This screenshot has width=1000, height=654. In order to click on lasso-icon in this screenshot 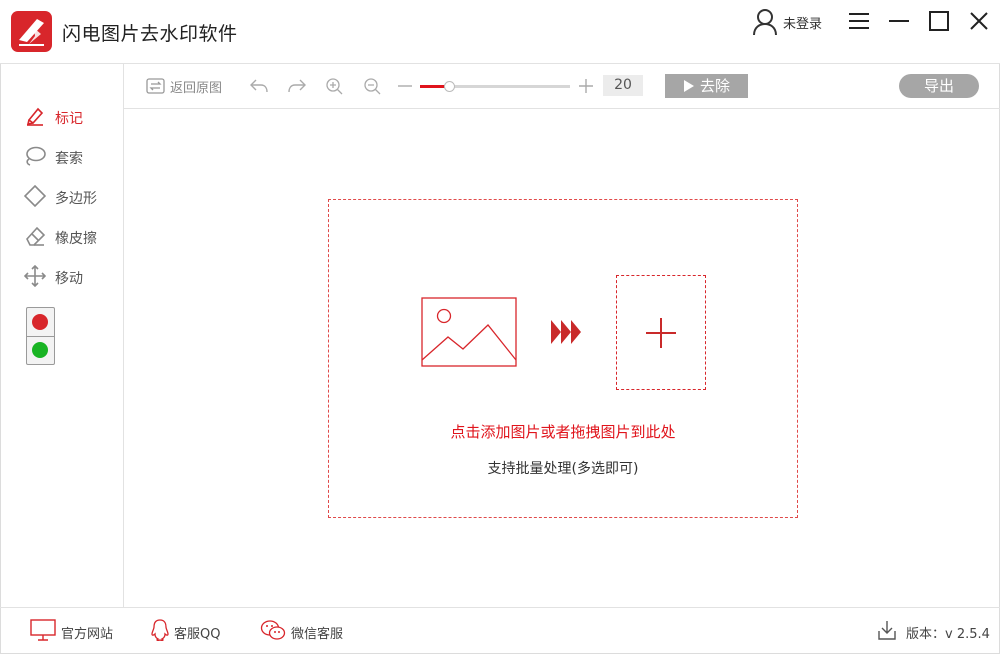, I will do `click(35, 156)`.